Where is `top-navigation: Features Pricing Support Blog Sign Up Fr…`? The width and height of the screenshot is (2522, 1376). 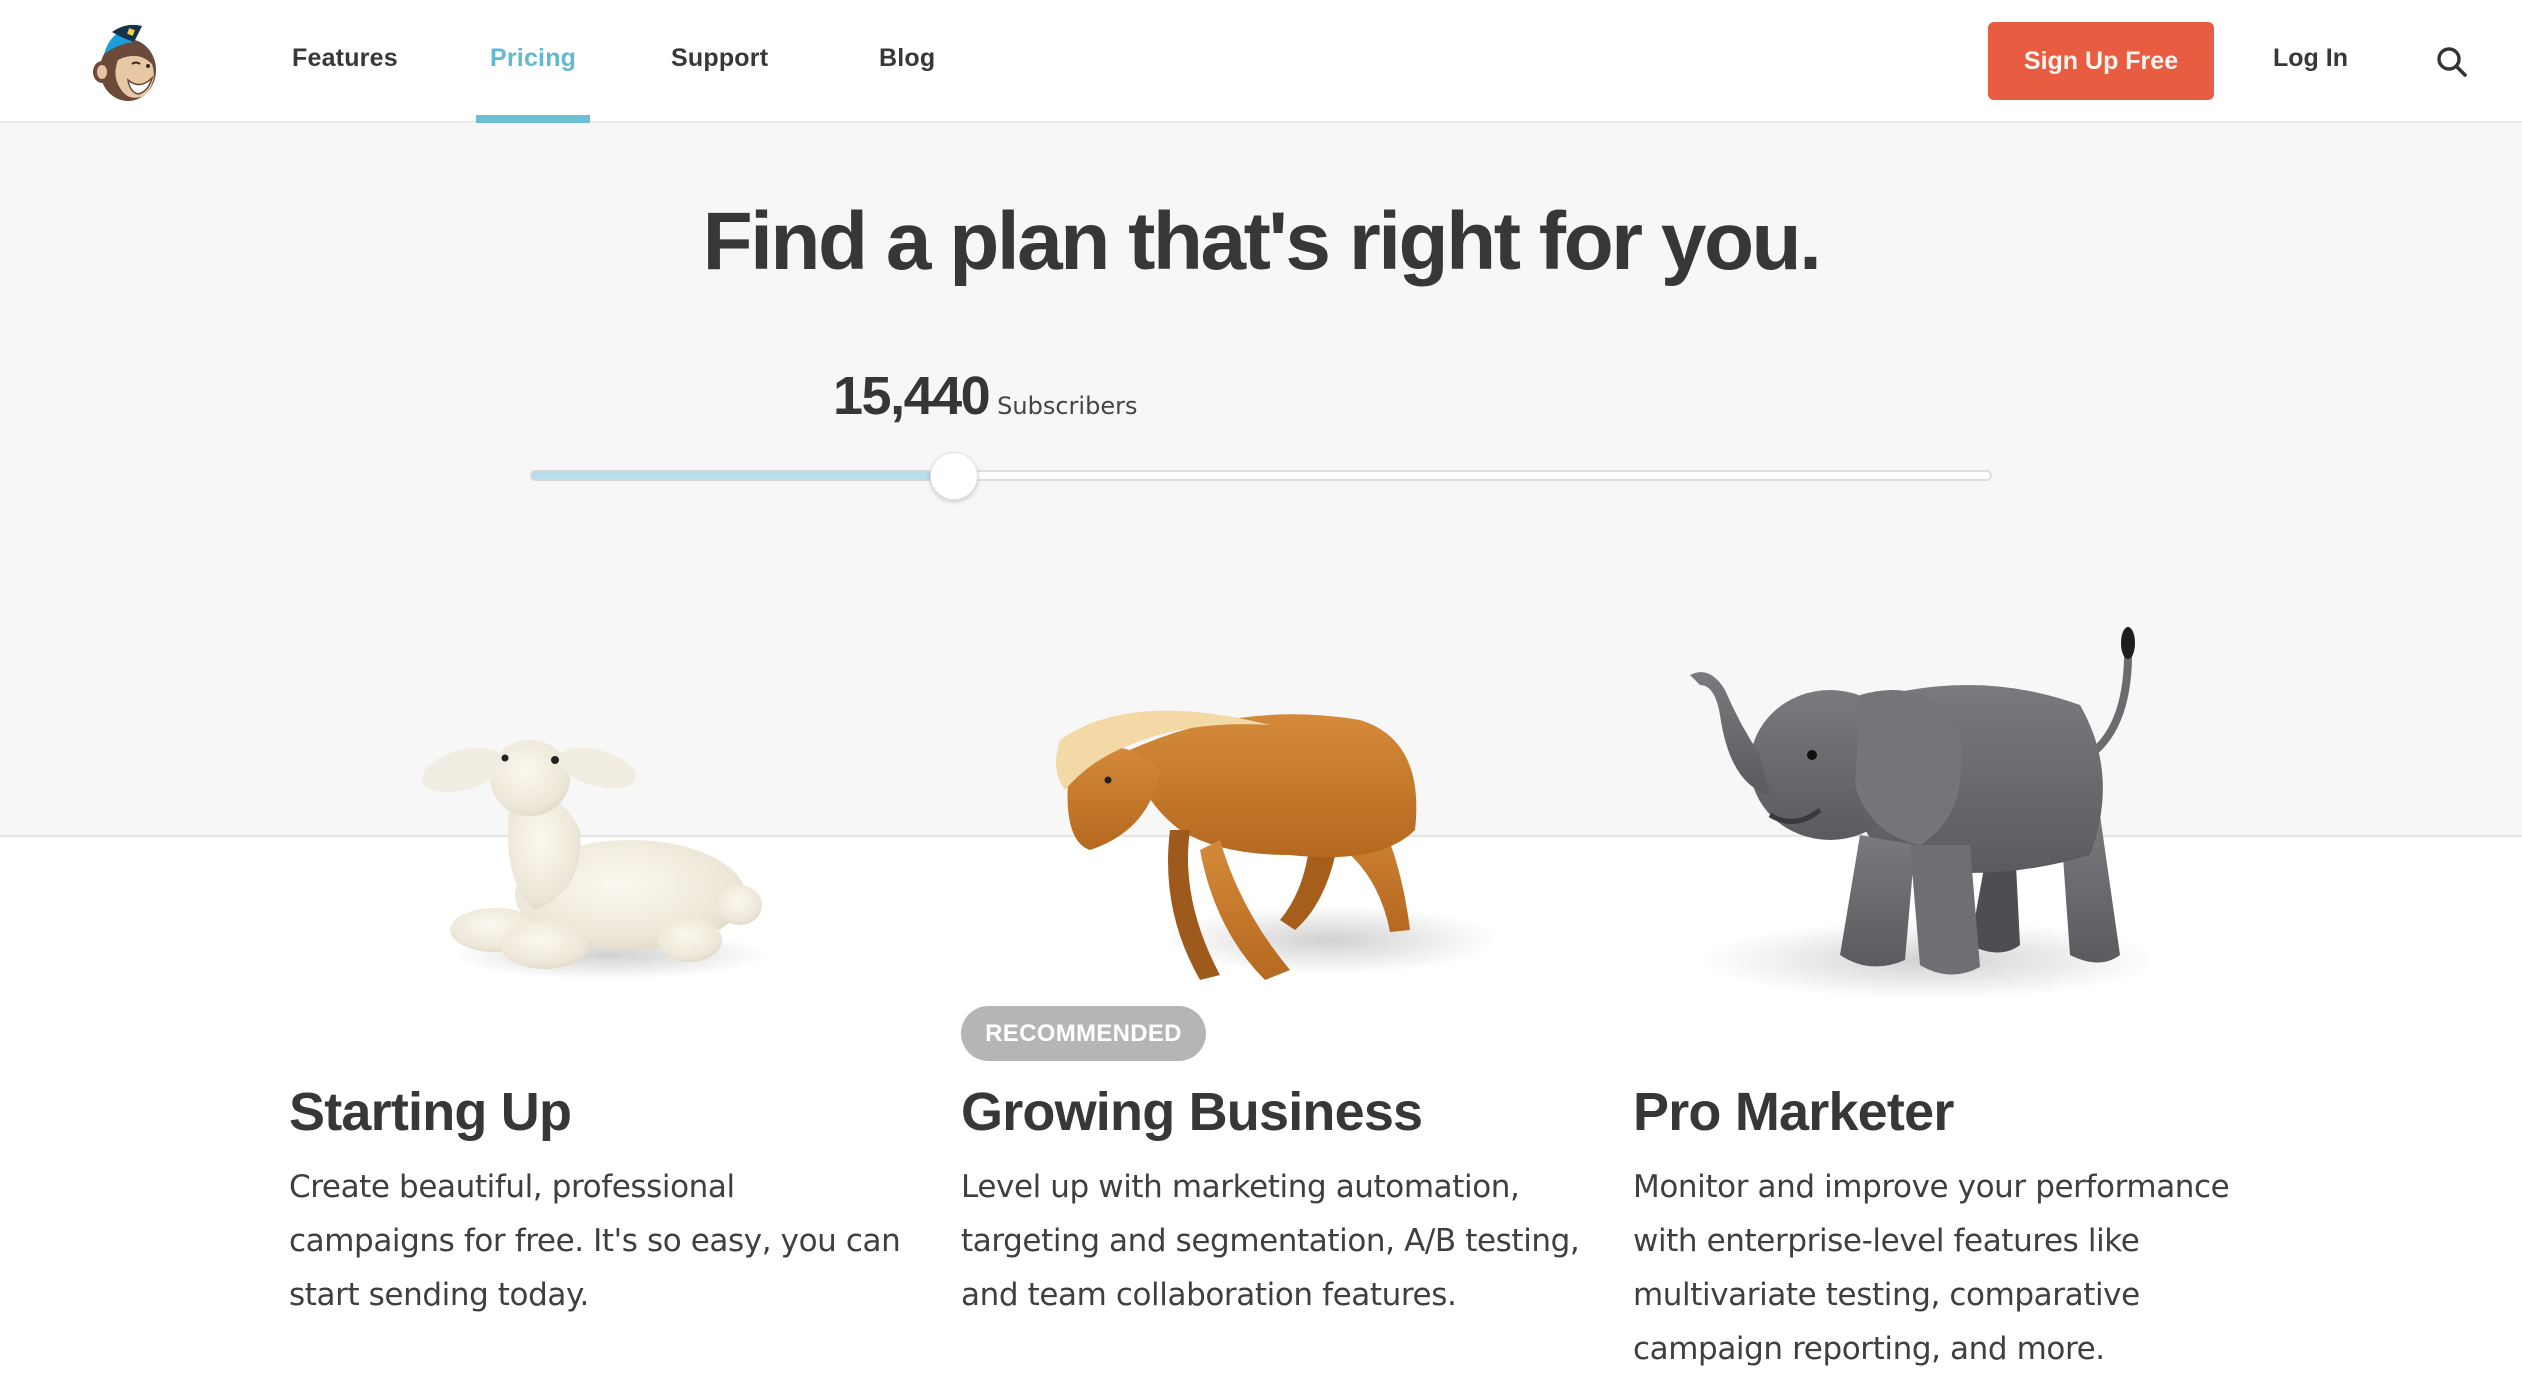
top-navigation: Features Pricing Support Blog Sign Up Fr… is located at coordinates (1261, 61).